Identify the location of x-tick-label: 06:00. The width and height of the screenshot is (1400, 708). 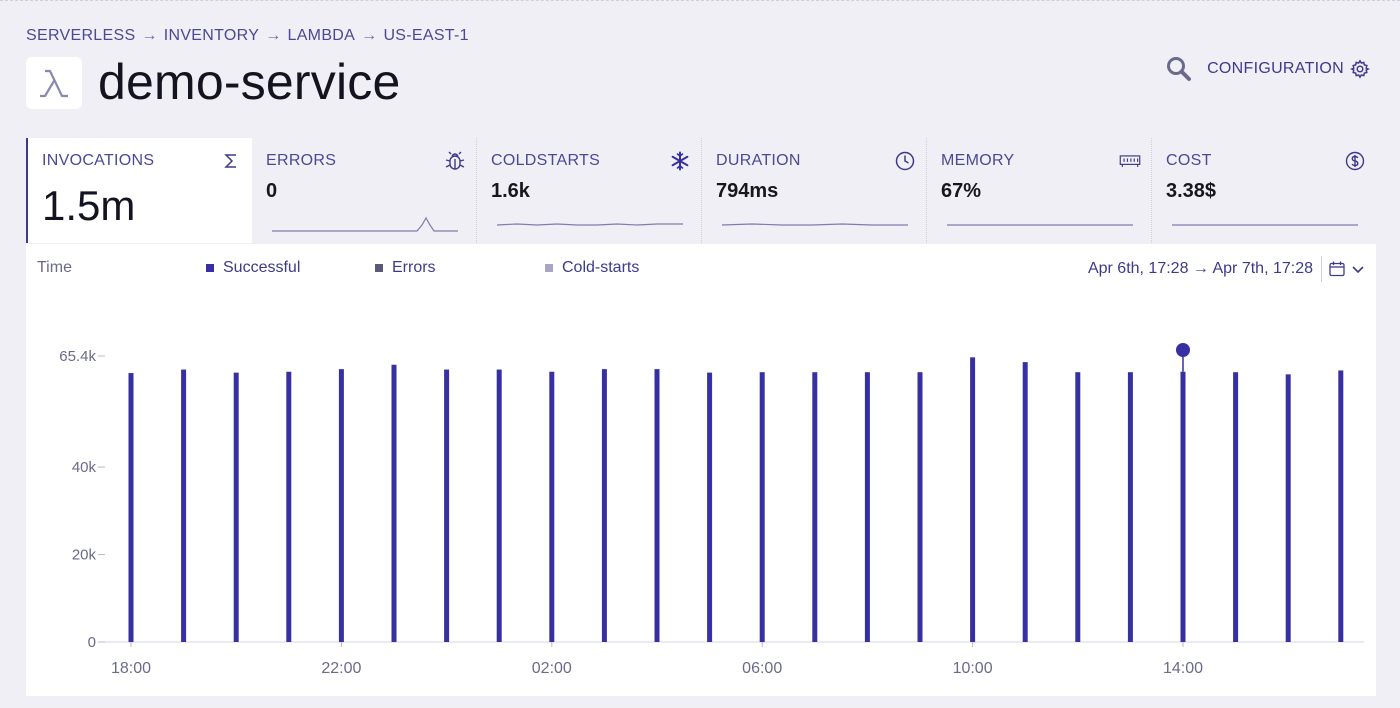
(762, 668).